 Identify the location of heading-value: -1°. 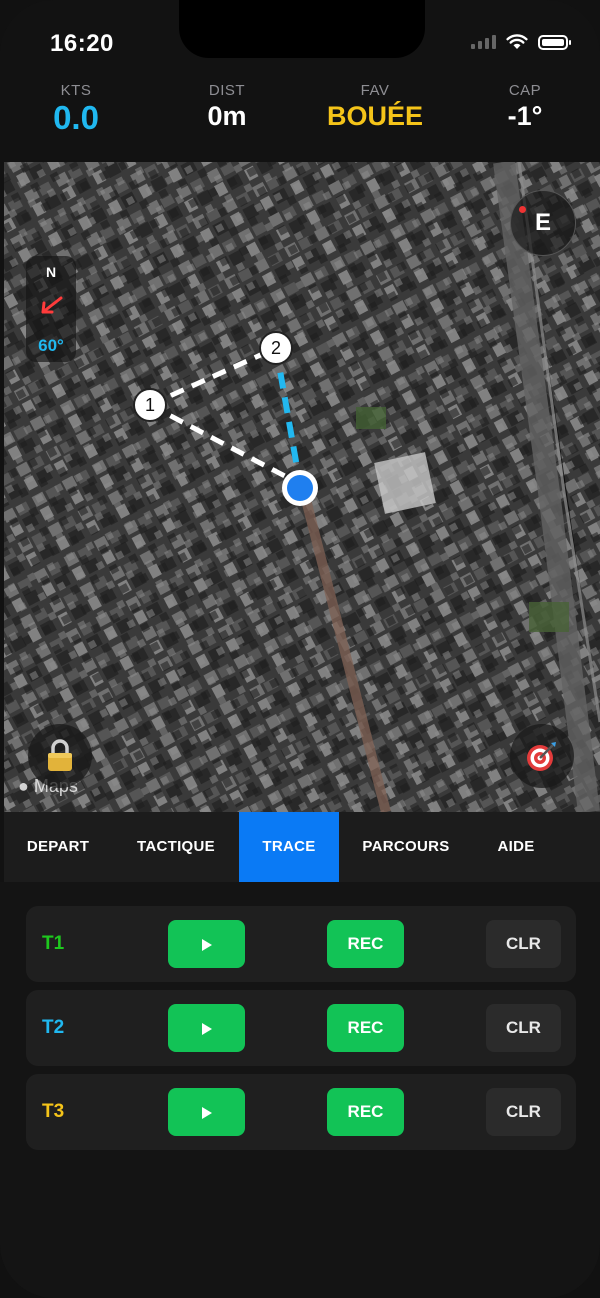
(525, 116).